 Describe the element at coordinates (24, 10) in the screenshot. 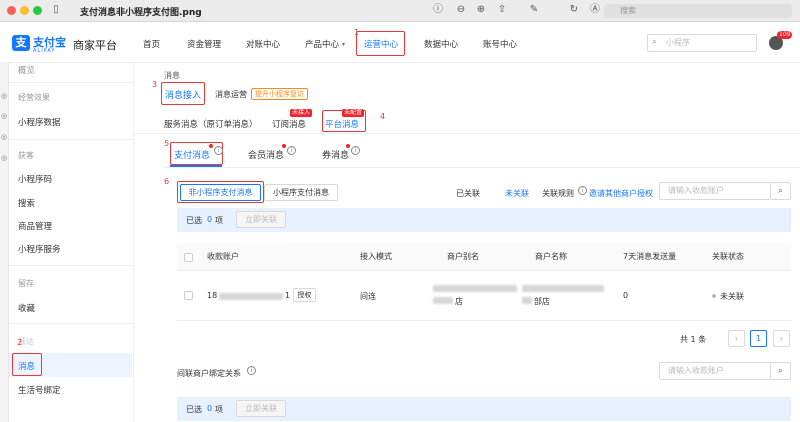

I see `minimize-window-button` at that location.